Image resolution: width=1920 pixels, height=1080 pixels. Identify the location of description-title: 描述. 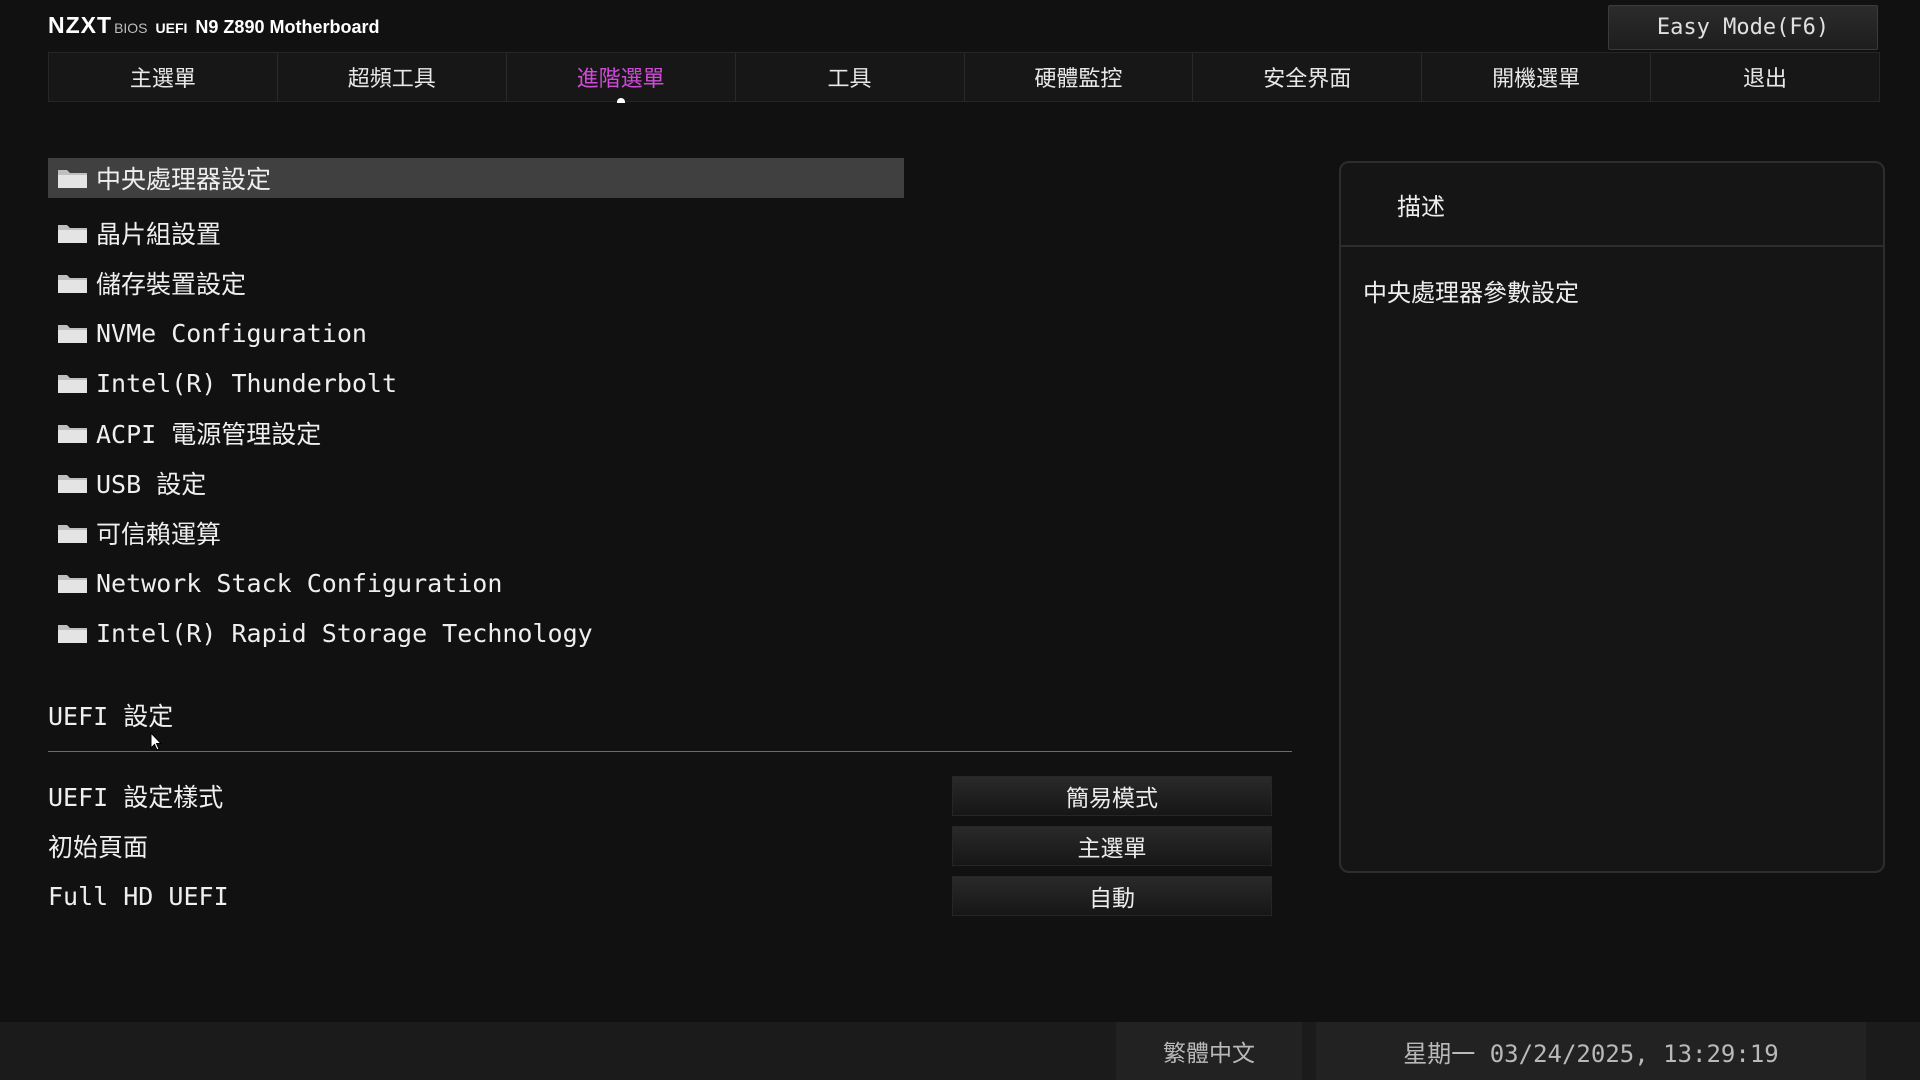
(1612, 205).